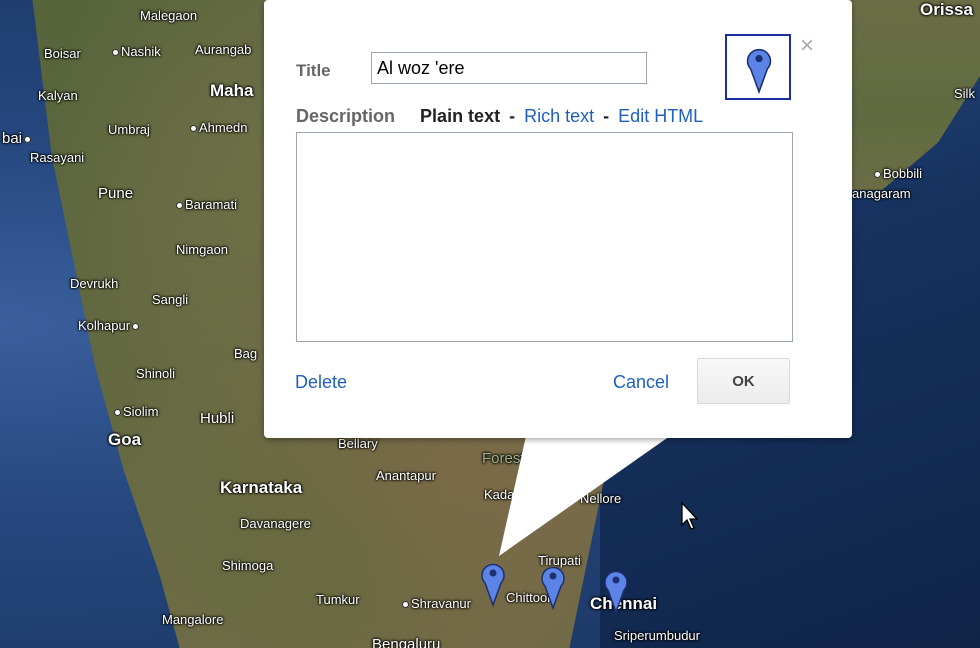  I want to click on map-label: Aurangab, so click(223, 49).